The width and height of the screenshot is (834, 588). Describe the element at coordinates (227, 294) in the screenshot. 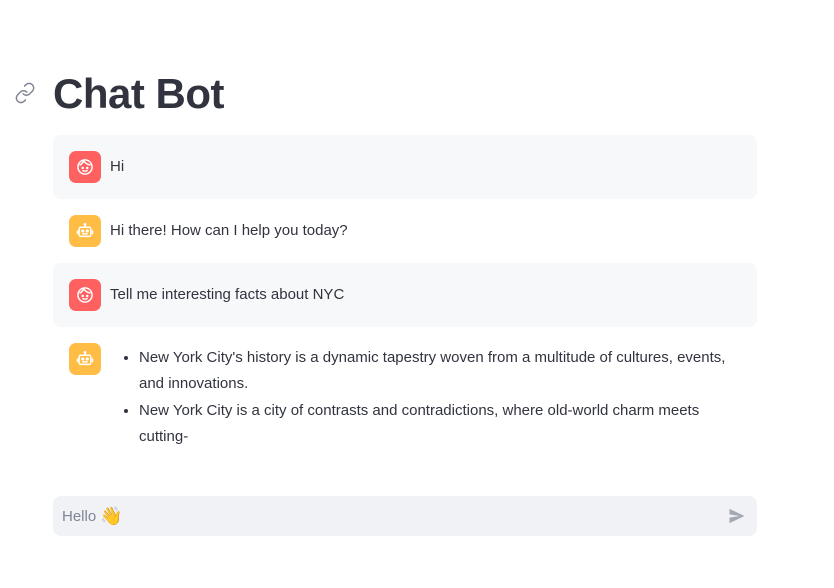

I see `message-text: Tell me interesting facts about NYC` at that location.